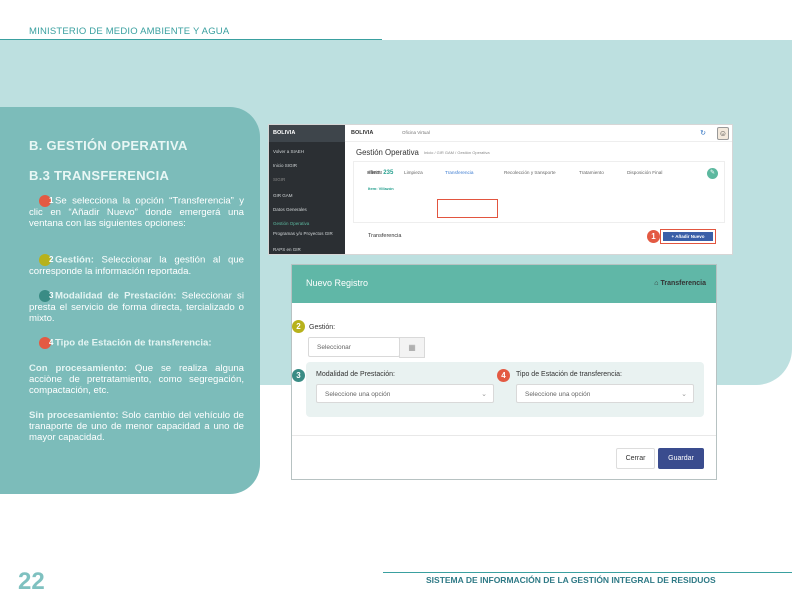  What do you see at coordinates (116, 296) in the screenshot?
I see `paragraph-3-label: Modalidad de Prestación:` at bounding box center [116, 296].